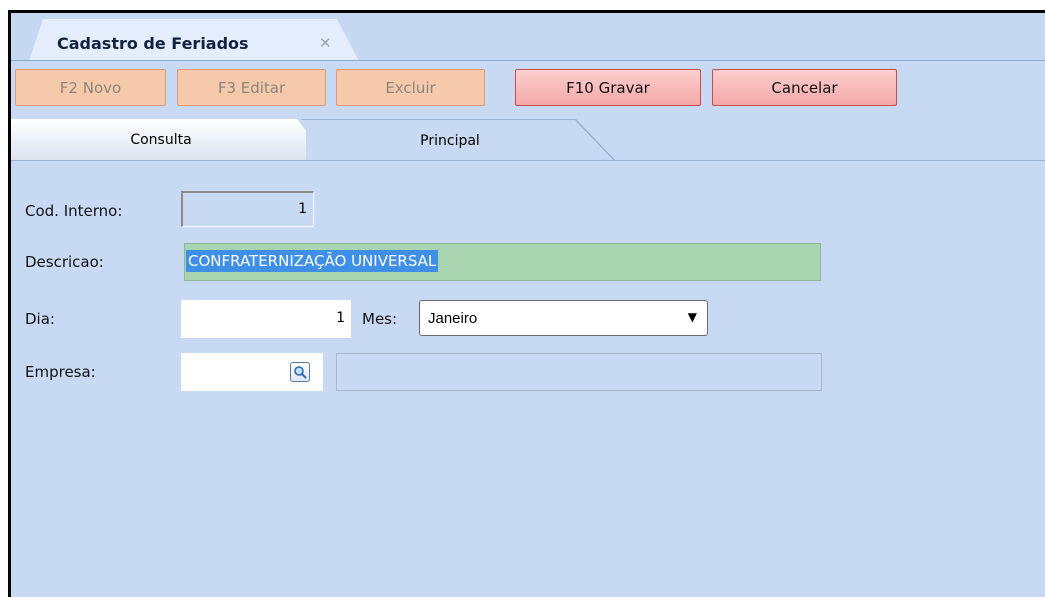  I want to click on cancel-button: Cancelar, so click(804, 87).